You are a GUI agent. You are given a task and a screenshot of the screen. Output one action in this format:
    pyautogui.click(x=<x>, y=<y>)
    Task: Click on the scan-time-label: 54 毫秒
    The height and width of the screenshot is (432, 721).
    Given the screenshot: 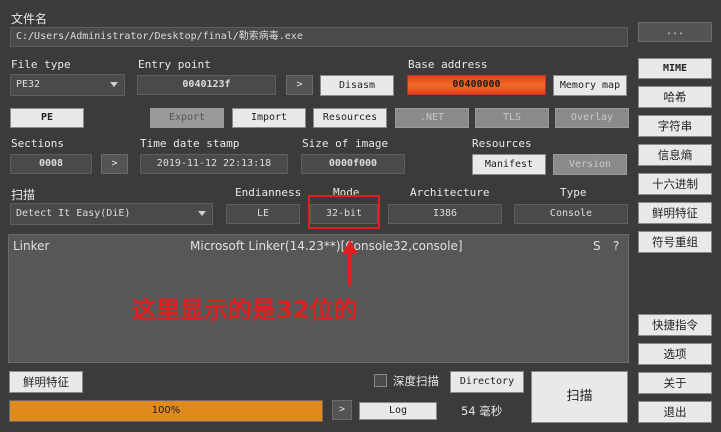 What is the action you would take?
    pyautogui.click(x=482, y=411)
    